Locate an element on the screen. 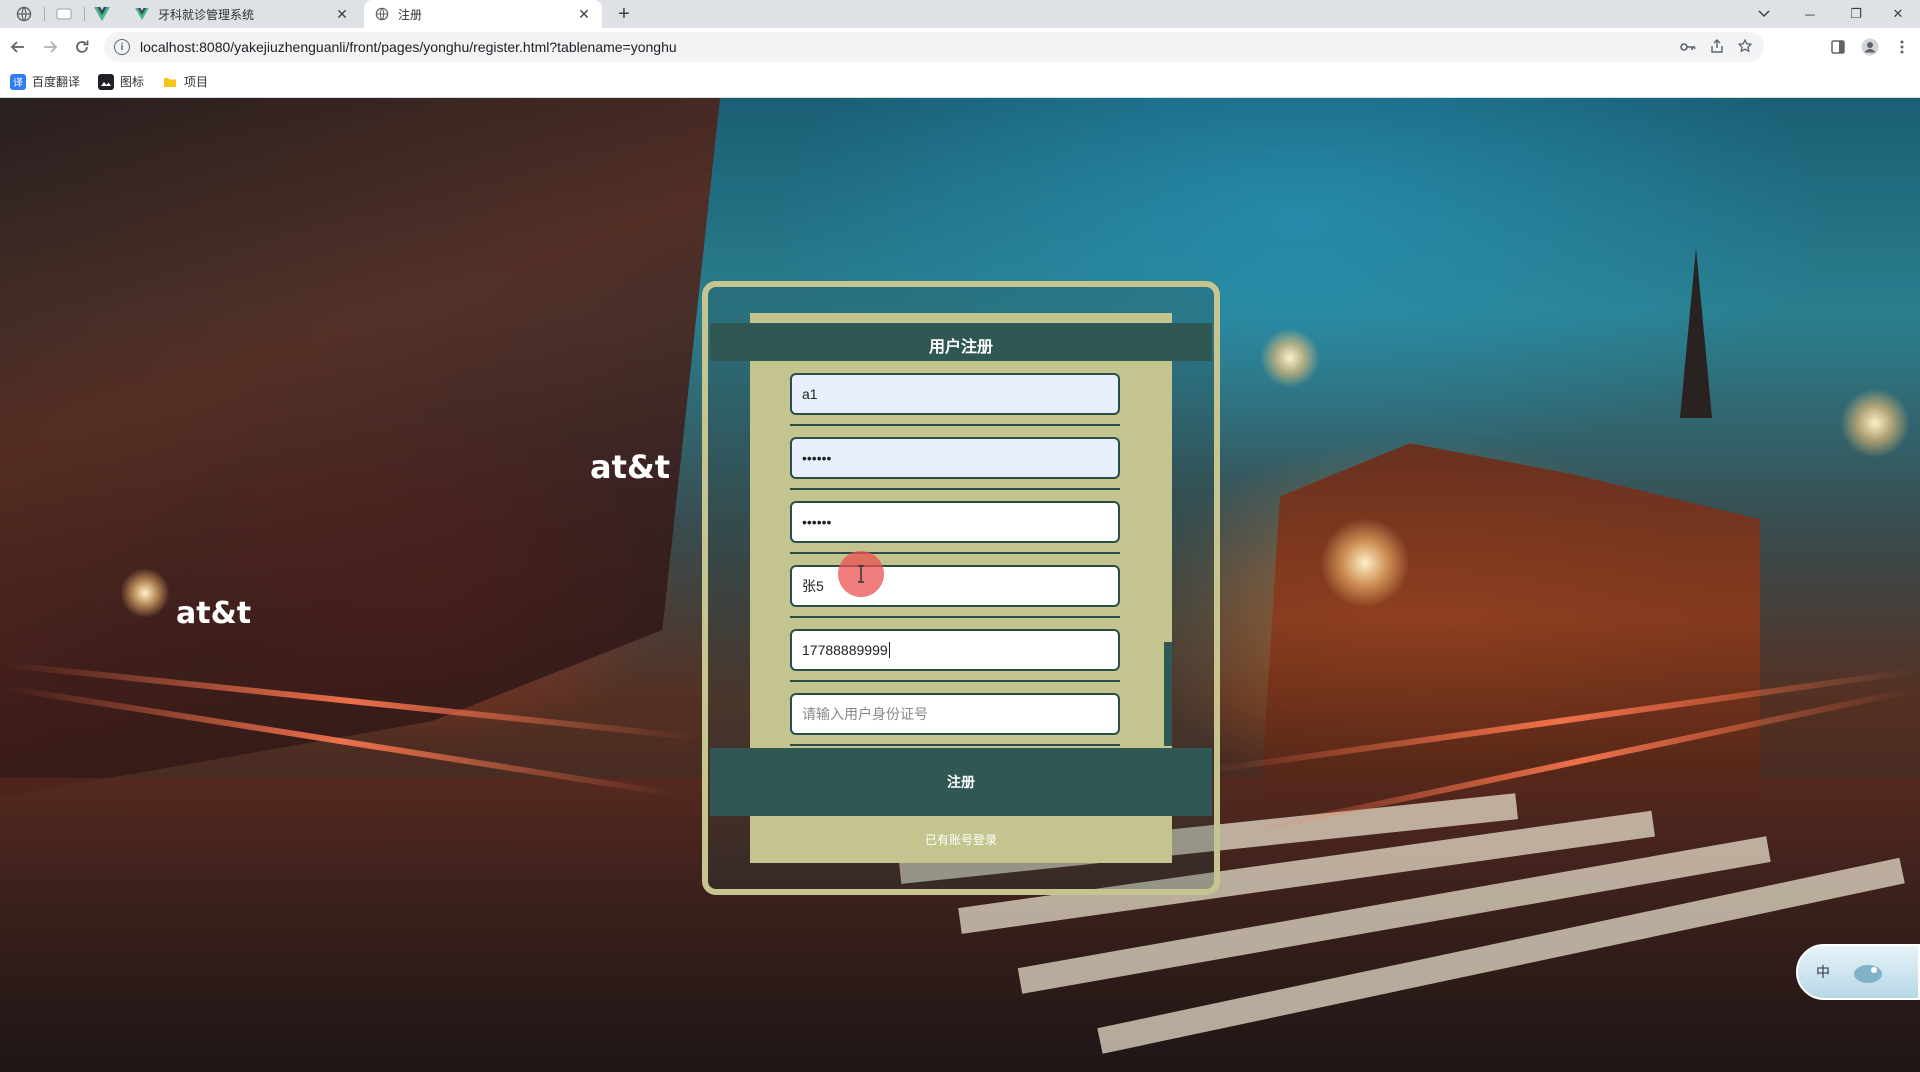 Image resolution: width=1920 pixels, height=1072 pixels. phone-value: 17788889999 is located at coordinates (845, 650).